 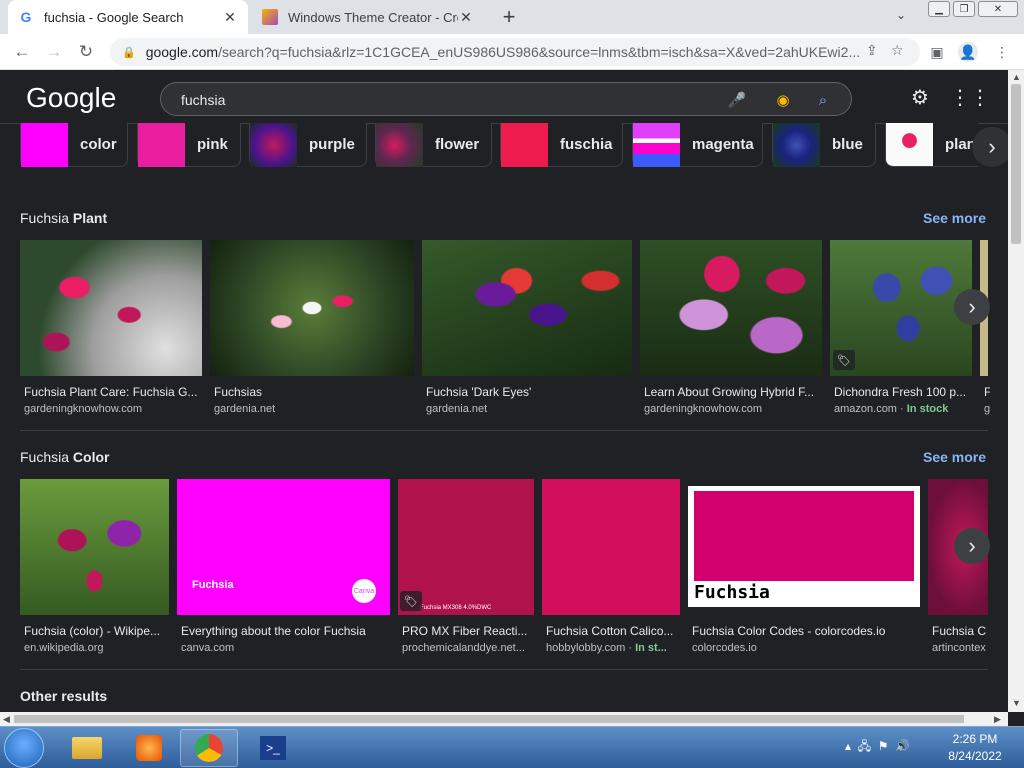 What do you see at coordinates (26, 17) in the screenshot?
I see `google-favicon-icon: G` at bounding box center [26, 17].